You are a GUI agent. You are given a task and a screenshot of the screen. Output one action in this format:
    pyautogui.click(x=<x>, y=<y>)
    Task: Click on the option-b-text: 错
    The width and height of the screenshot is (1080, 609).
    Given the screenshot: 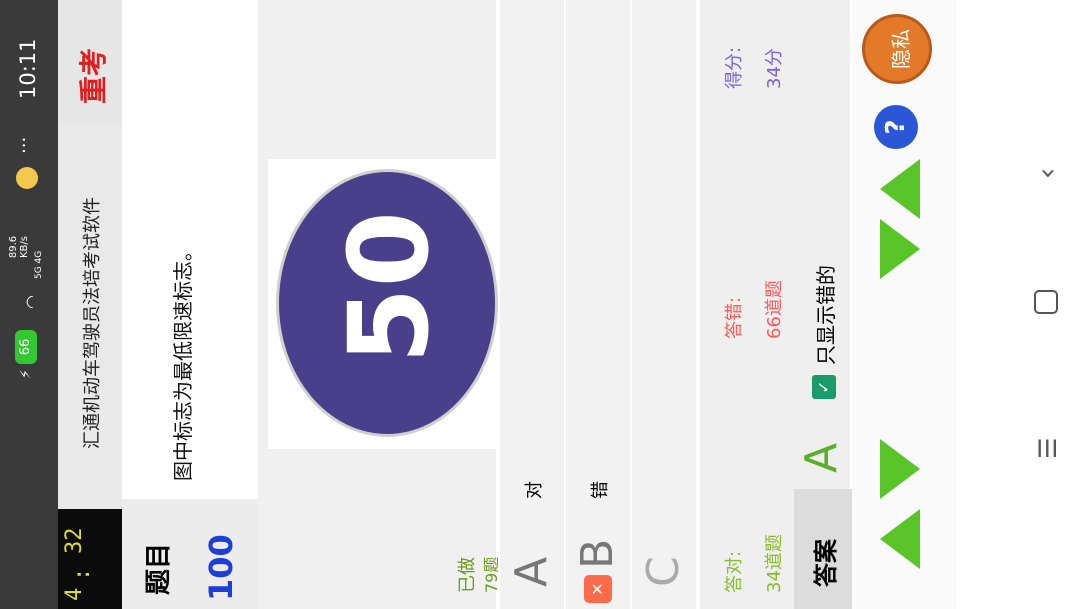 What is the action you would take?
    pyautogui.click(x=600, y=490)
    